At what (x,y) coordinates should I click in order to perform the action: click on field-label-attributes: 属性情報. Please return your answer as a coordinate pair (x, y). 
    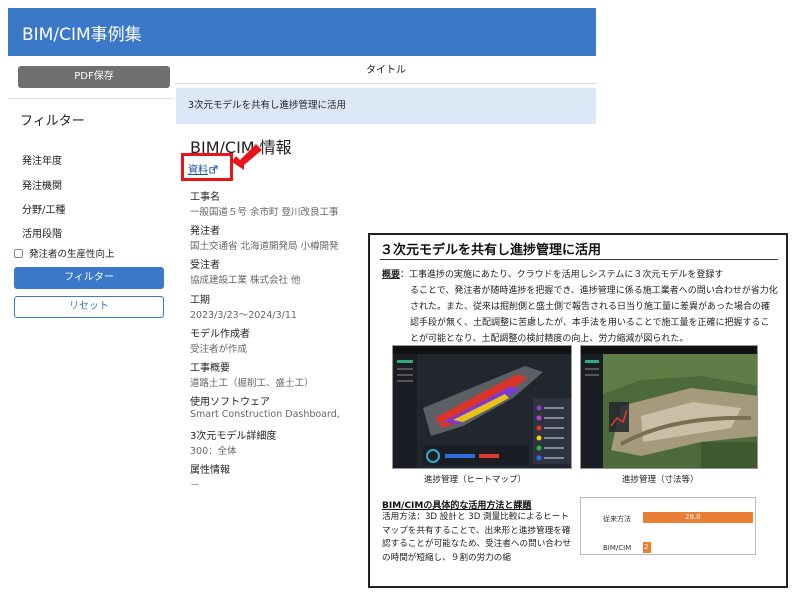
    Looking at the image, I should click on (210, 470).